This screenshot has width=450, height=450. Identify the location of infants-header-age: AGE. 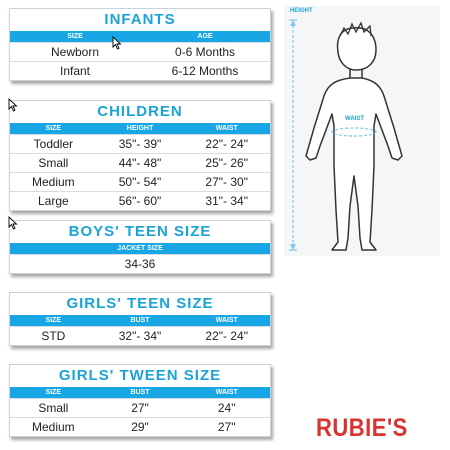
(205, 36).